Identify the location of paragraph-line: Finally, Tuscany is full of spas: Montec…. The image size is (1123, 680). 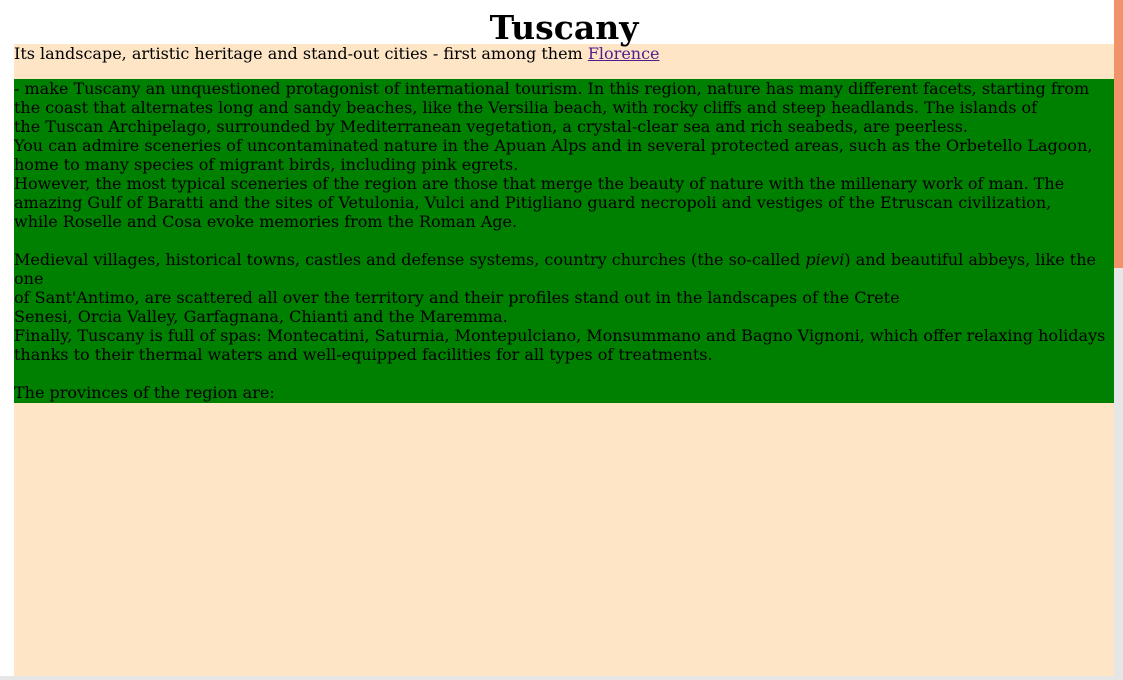
(560, 335).